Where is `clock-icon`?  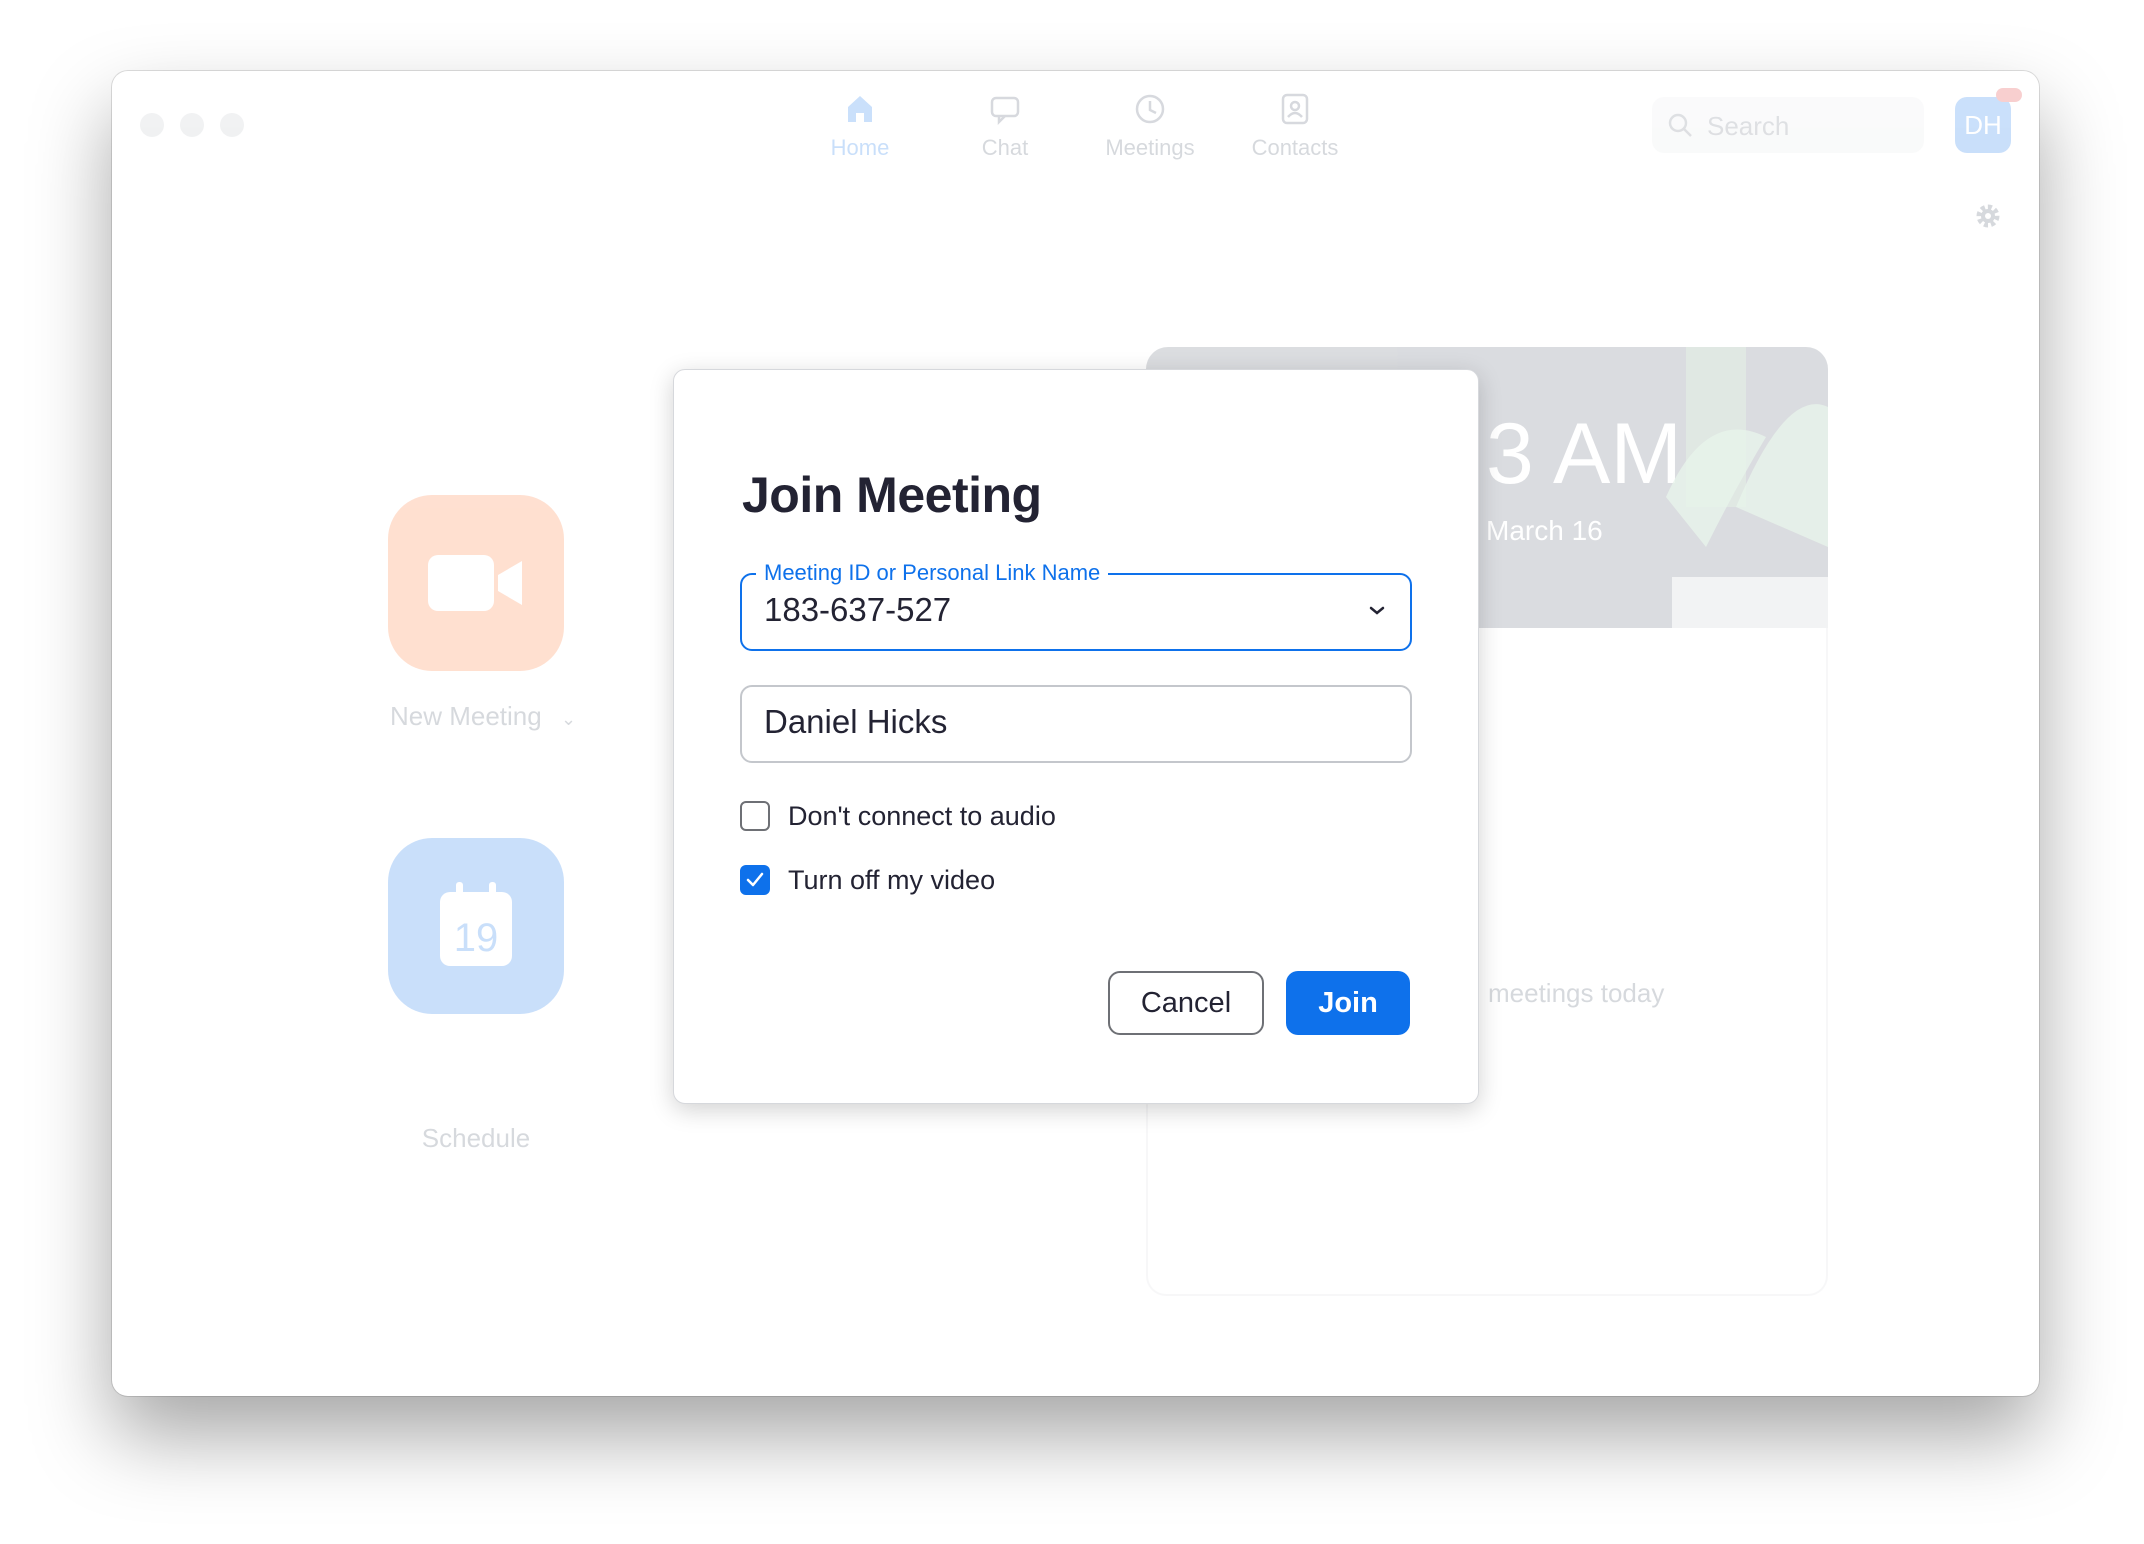
clock-icon is located at coordinates (1150, 109).